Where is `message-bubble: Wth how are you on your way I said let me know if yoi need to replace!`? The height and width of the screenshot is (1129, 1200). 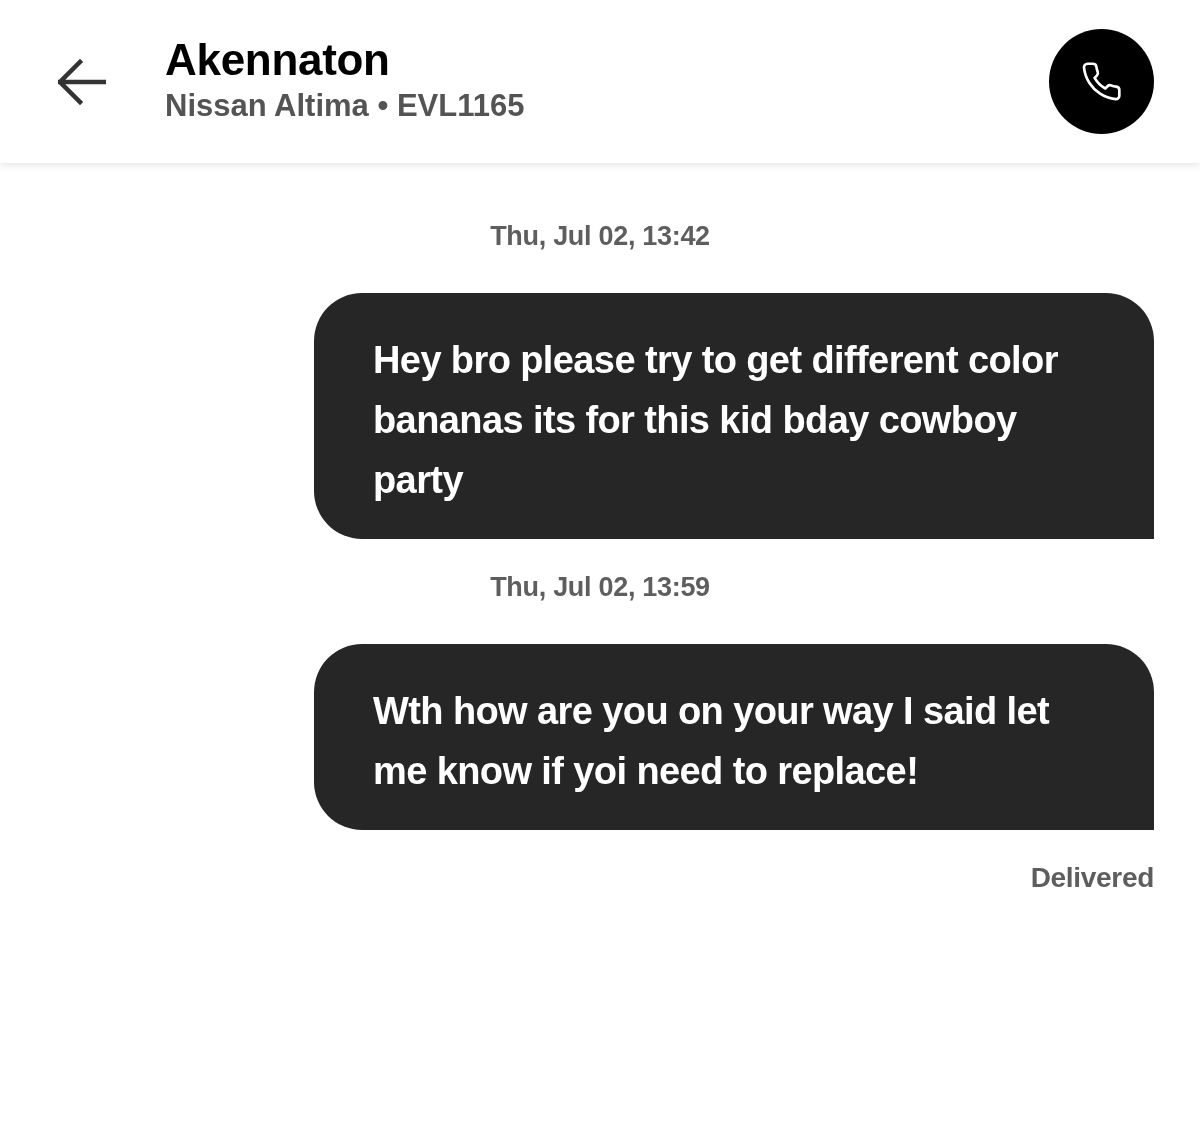
message-bubble: Wth how are you on your way I said let me know if yoi need to replace! is located at coordinates (734, 737).